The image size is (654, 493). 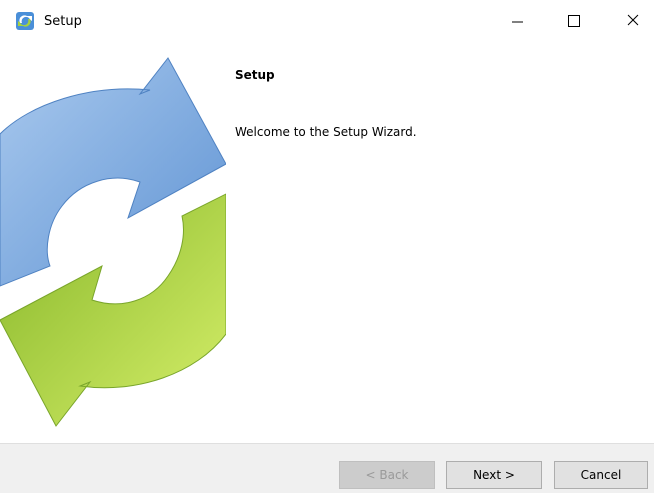 What do you see at coordinates (25, 21) in the screenshot?
I see `setup-icon` at bounding box center [25, 21].